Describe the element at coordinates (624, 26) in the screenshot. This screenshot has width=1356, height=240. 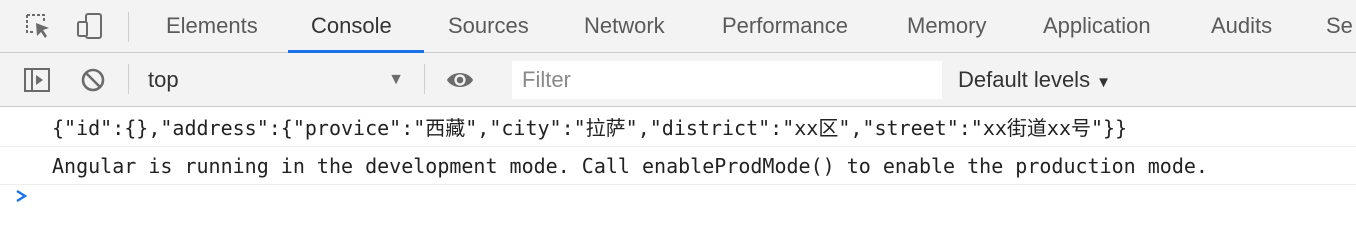
I see `tab-network: Network` at that location.